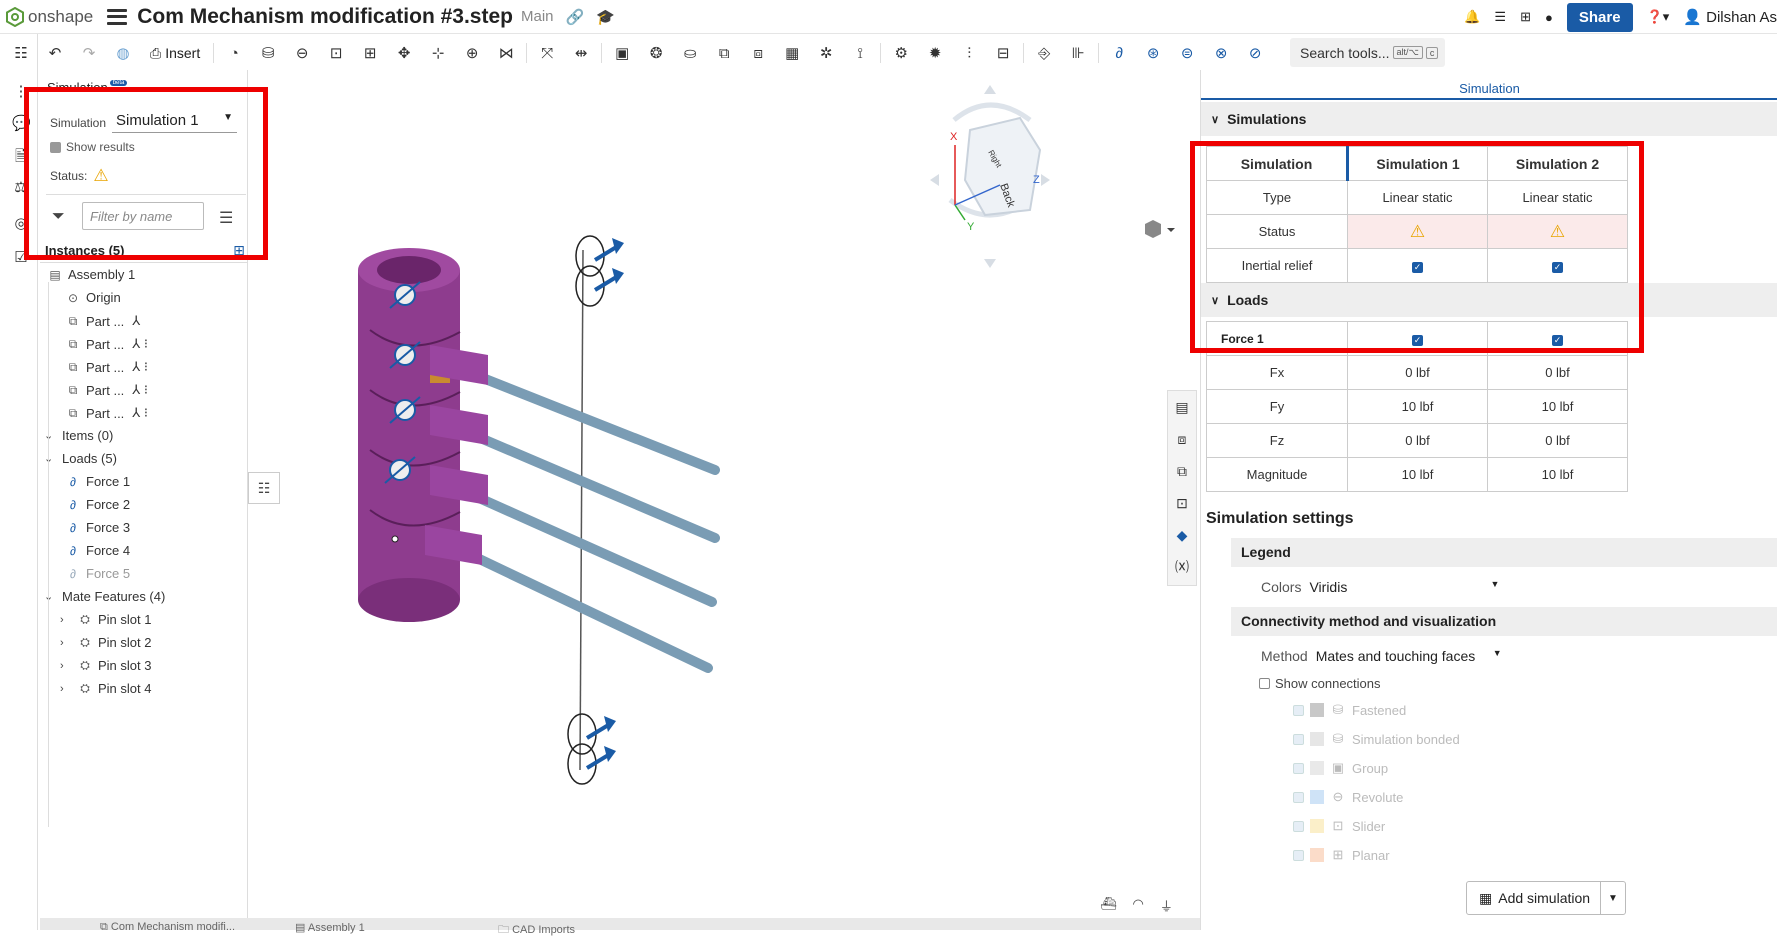 Image resolution: width=1777 pixels, height=940 pixels. Describe the element at coordinates (123, 53) in the screenshot. I see `regenerate-icon: ◍` at that location.